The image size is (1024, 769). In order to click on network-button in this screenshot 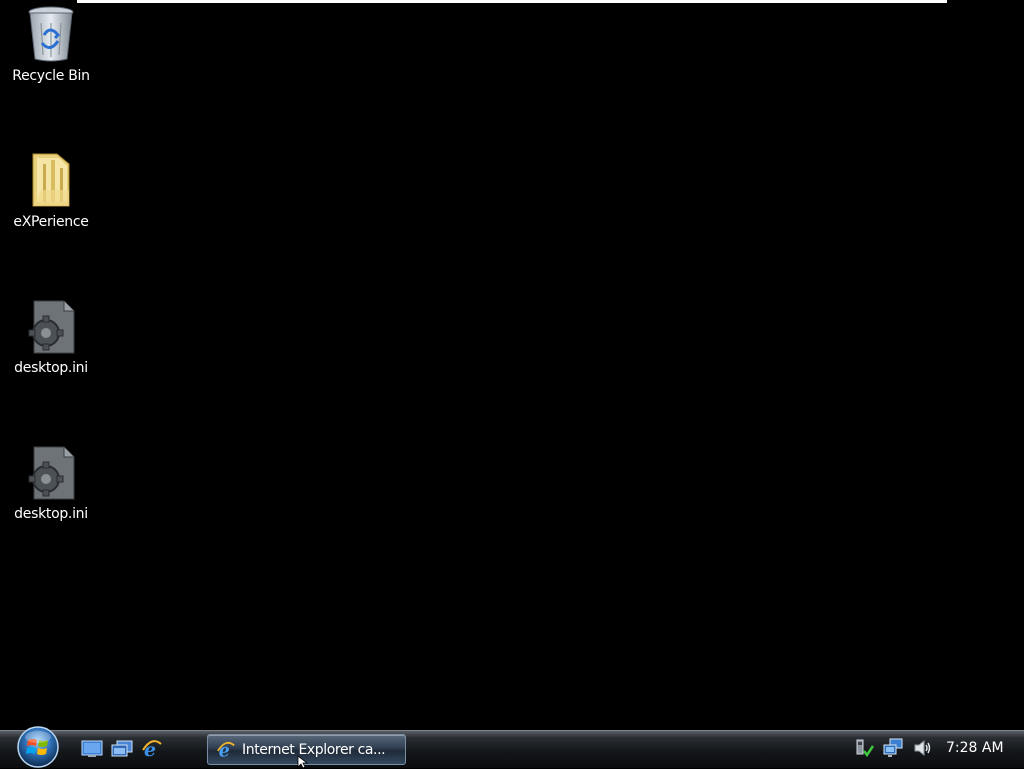, I will do `click(893, 748)`.